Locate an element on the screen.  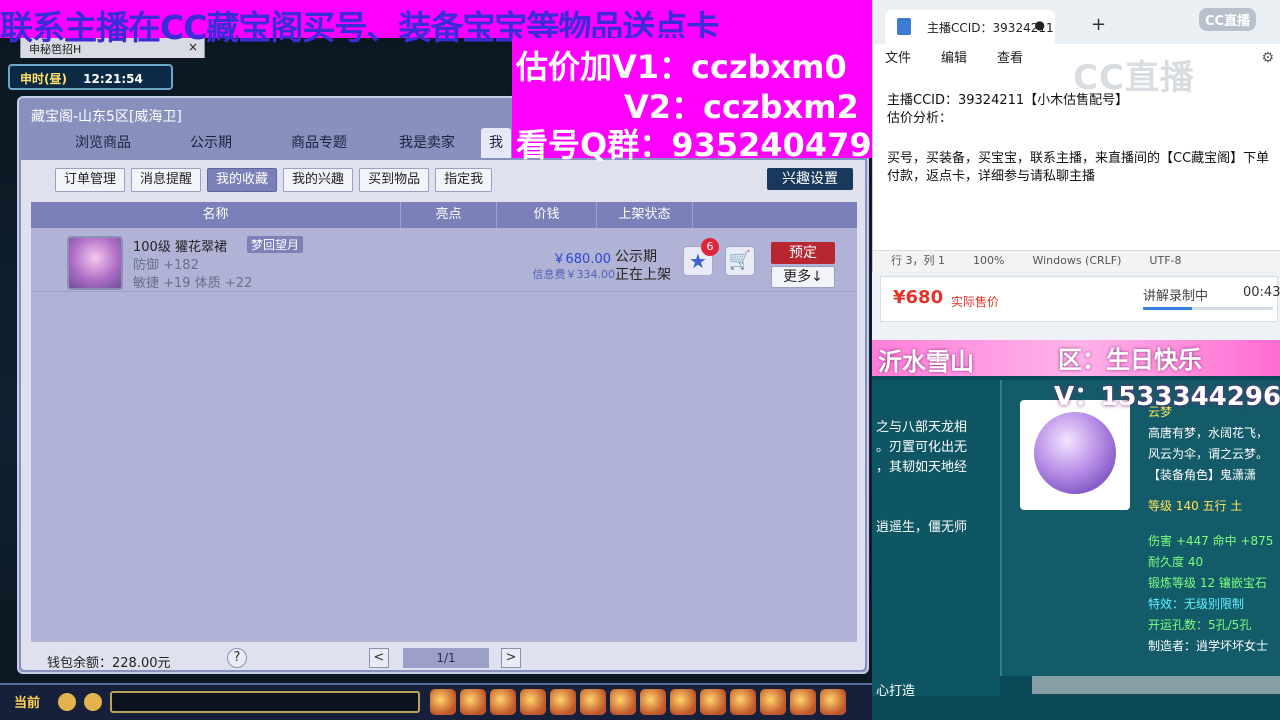
notepad-tab-bar: 主播CCID：39324211 ● + CC直播 is located at coordinates (1076, 22).